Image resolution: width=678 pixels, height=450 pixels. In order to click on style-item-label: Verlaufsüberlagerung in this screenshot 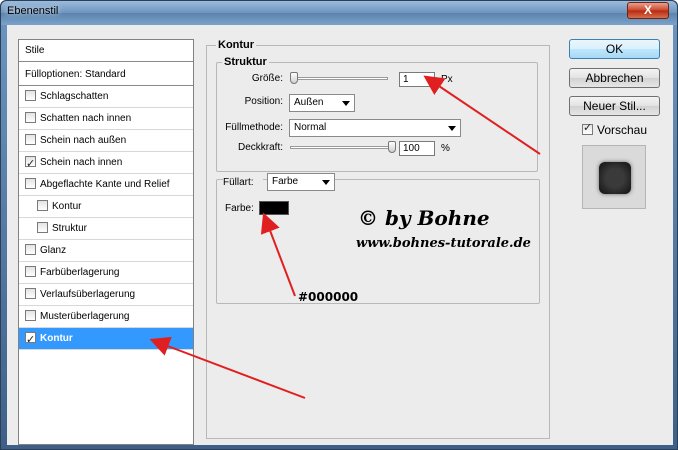, I will do `click(88, 294)`.